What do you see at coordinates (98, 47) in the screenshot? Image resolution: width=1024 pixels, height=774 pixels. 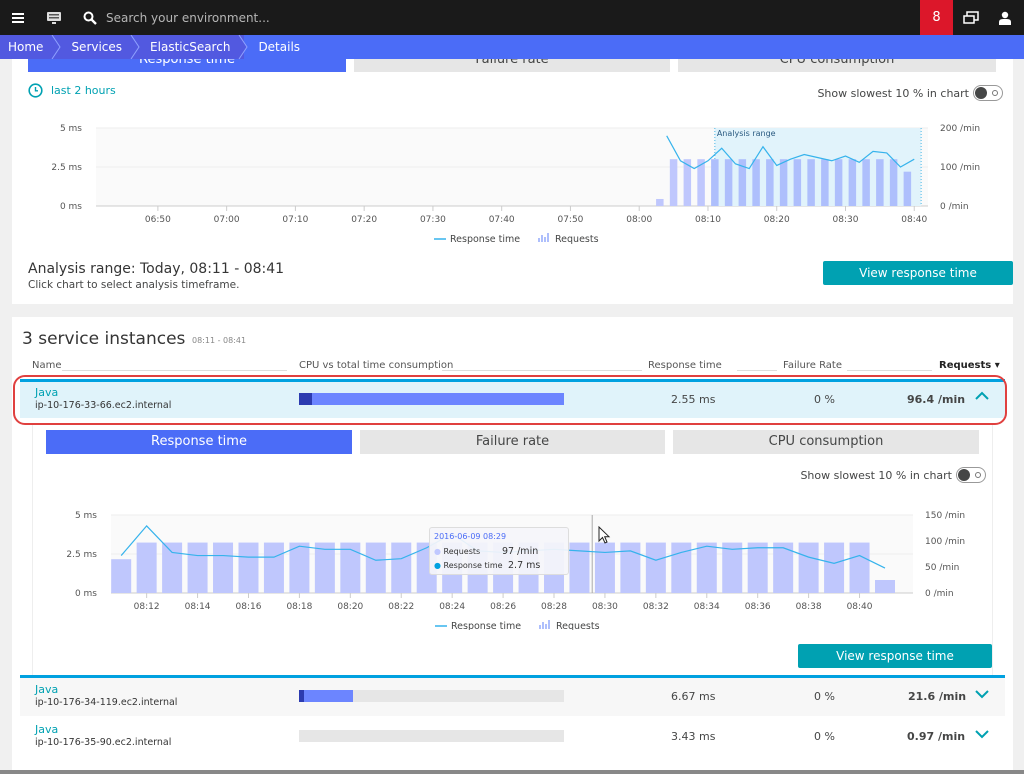 I see `breadcrumb-services: Services` at bounding box center [98, 47].